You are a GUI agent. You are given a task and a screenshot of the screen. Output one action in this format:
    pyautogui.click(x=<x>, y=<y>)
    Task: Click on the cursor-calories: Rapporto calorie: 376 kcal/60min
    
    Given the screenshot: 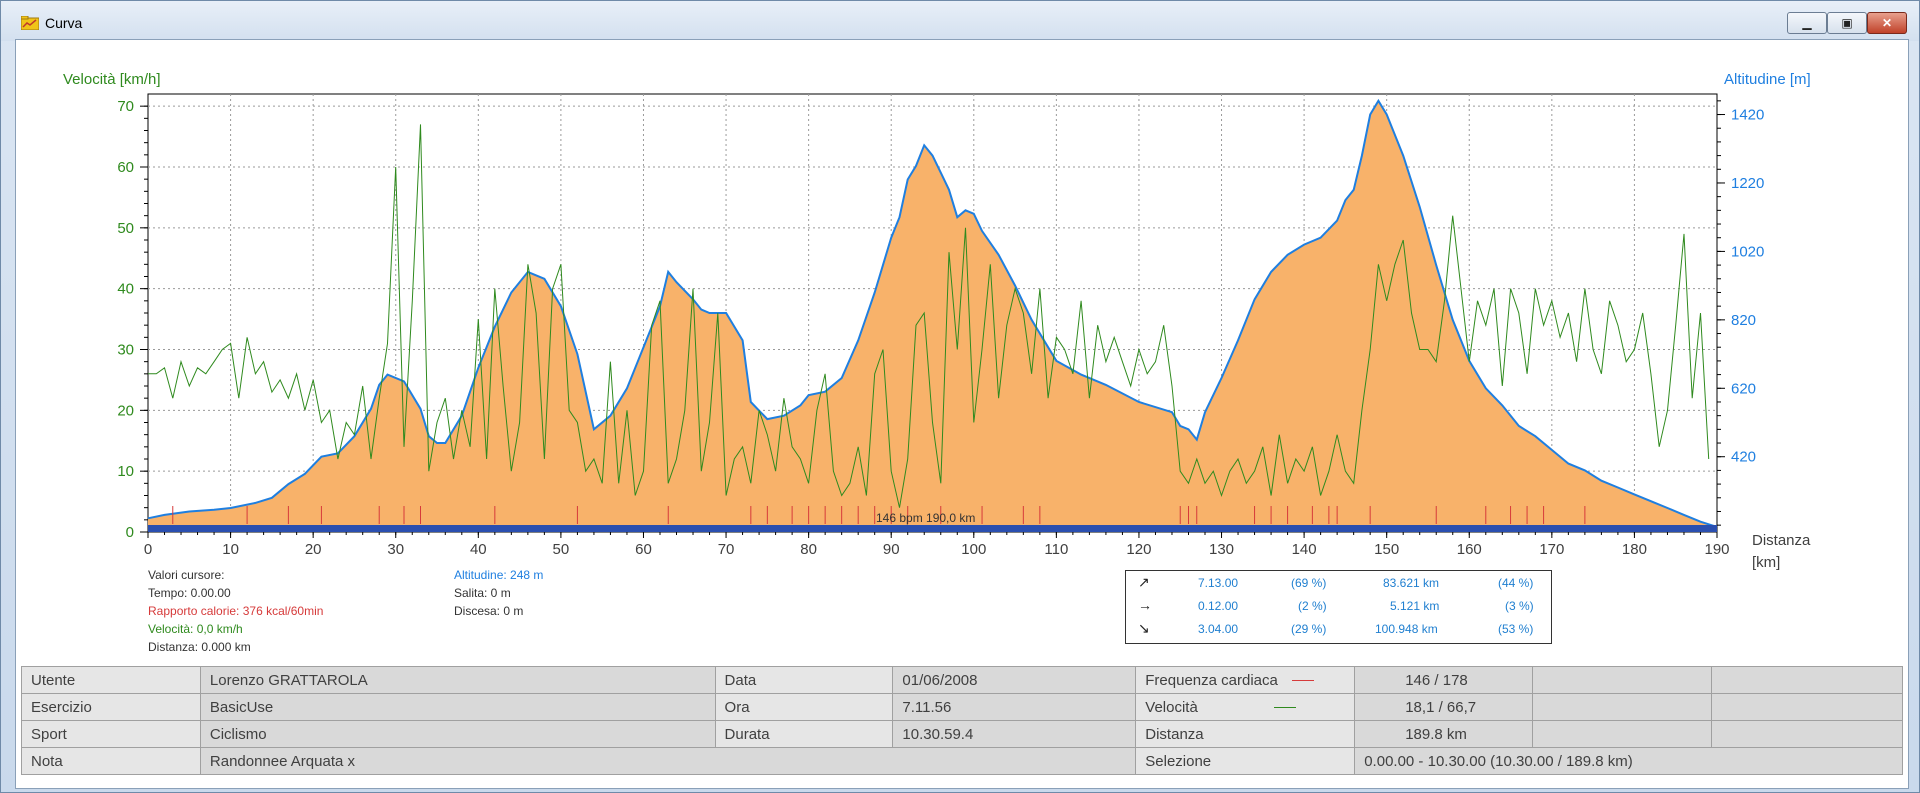 What is the action you would take?
    pyautogui.click(x=236, y=611)
    